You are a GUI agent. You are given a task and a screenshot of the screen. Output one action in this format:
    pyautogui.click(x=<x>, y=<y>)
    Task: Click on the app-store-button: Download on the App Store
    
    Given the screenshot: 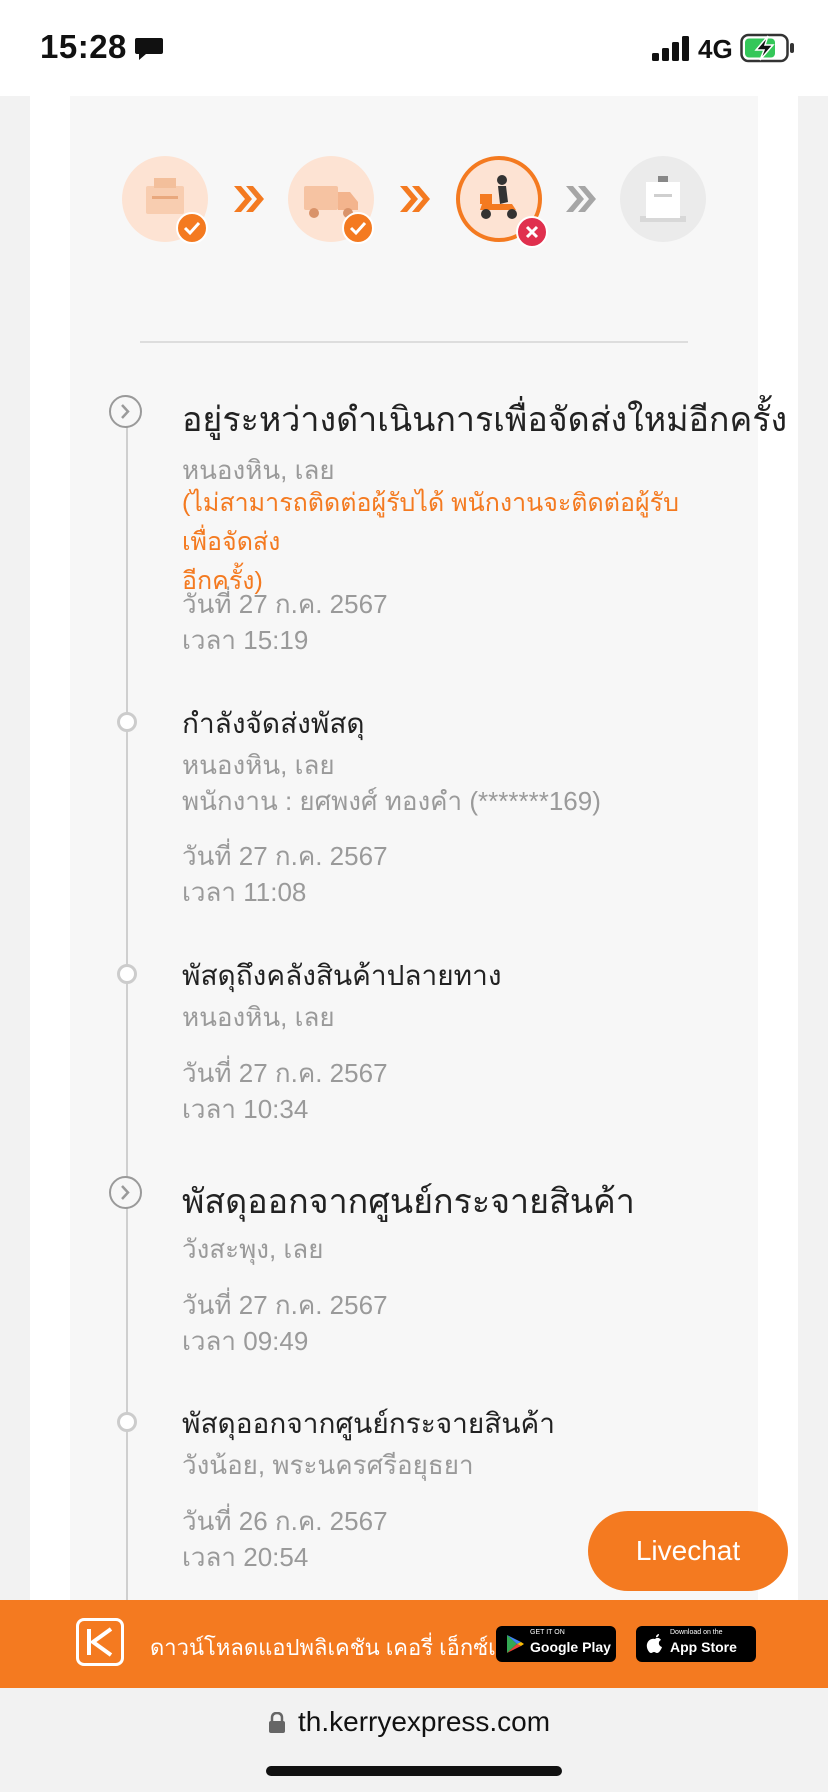 What is the action you would take?
    pyautogui.click(x=696, y=1644)
    